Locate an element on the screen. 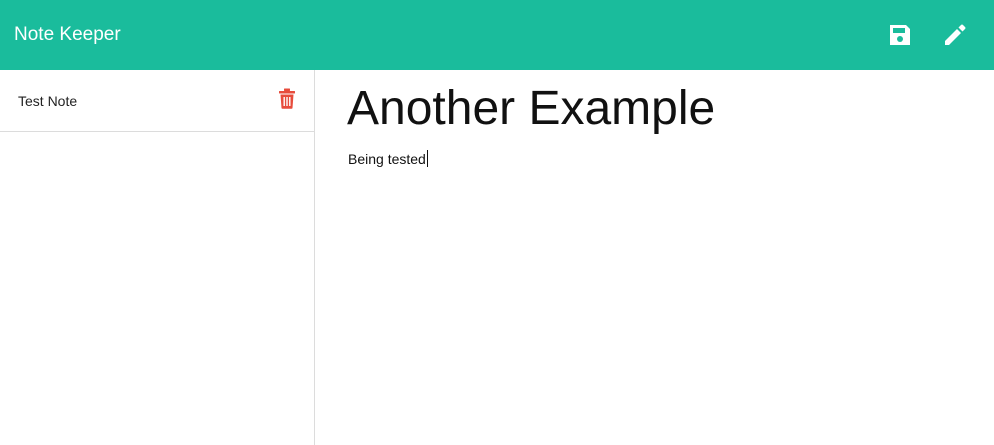  text-caret is located at coordinates (427, 158).